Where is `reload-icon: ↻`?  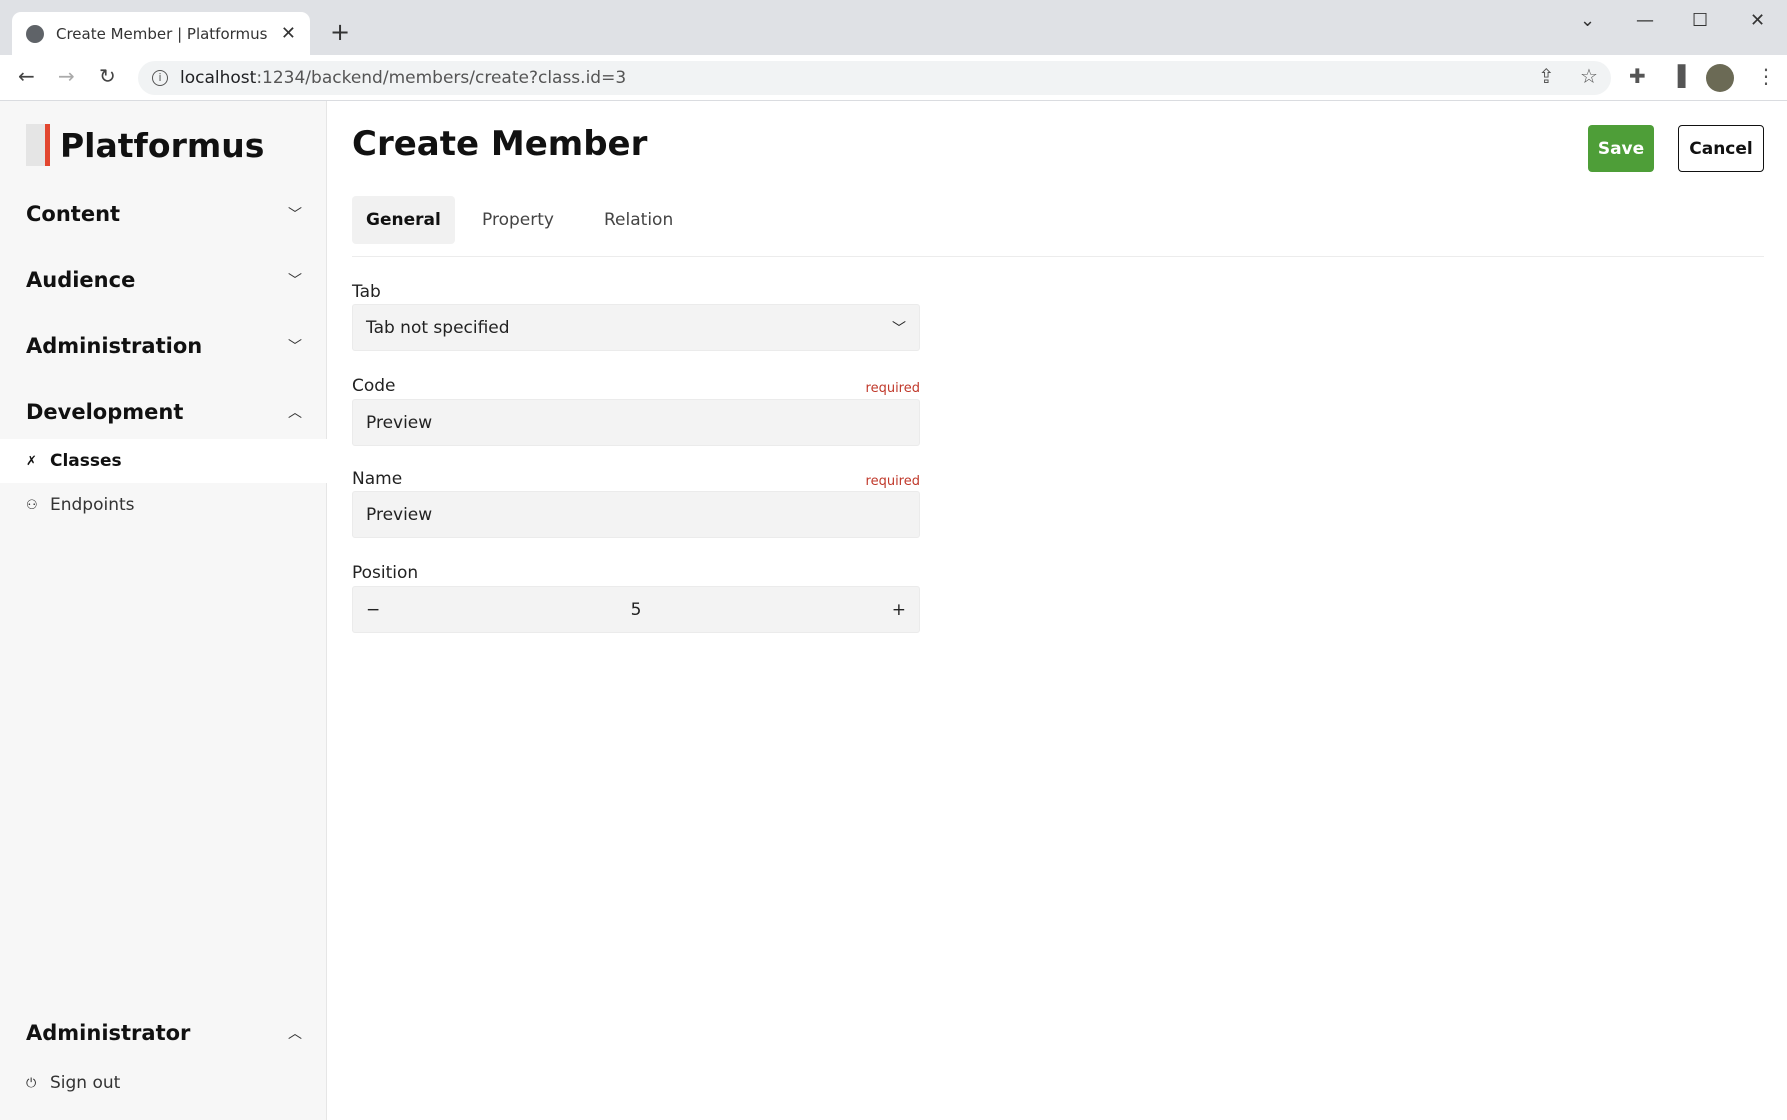
reload-icon: ↻ is located at coordinates (107, 76).